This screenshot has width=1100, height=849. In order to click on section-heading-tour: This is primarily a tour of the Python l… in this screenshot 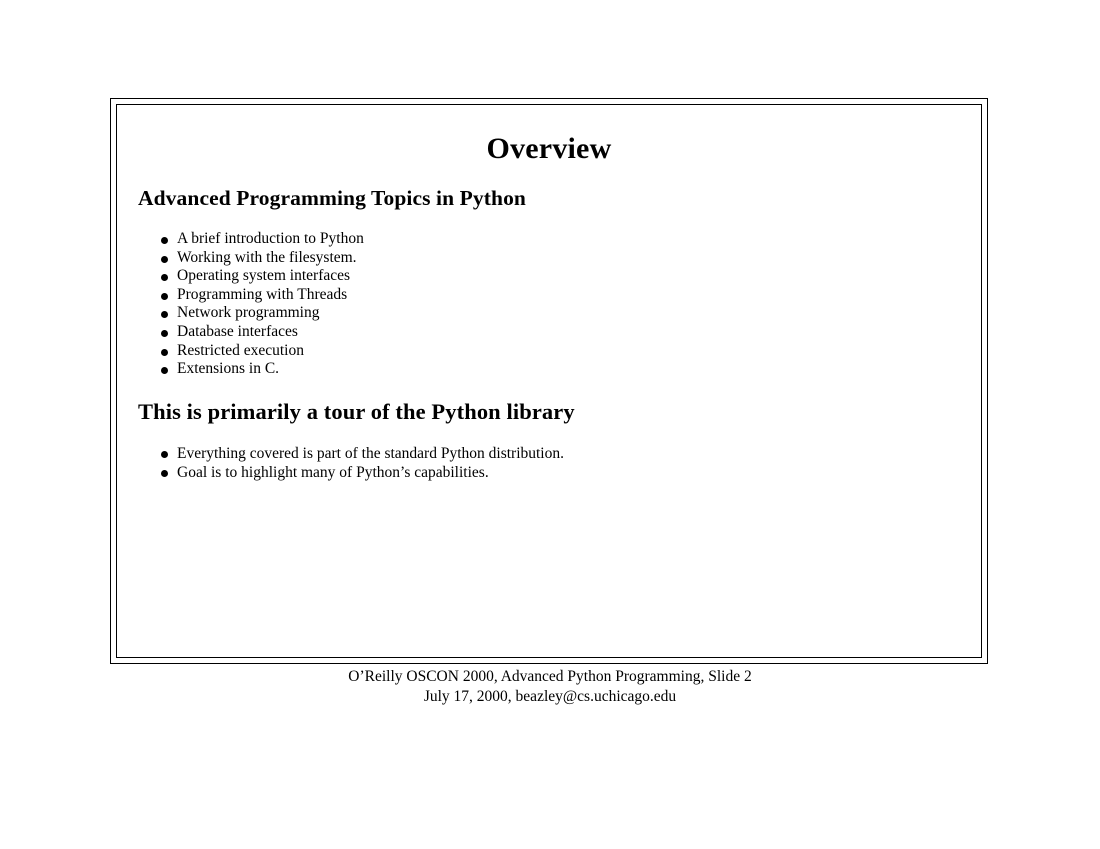, I will do `click(356, 411)`.